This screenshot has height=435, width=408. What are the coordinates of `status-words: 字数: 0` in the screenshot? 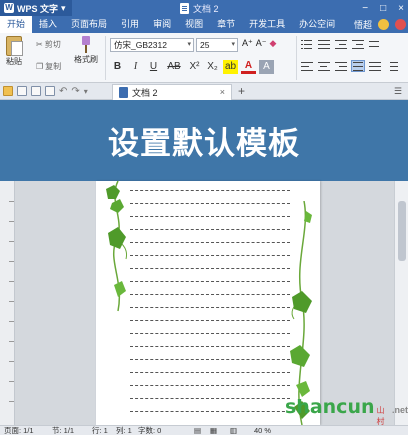 It's located at (150, 430).